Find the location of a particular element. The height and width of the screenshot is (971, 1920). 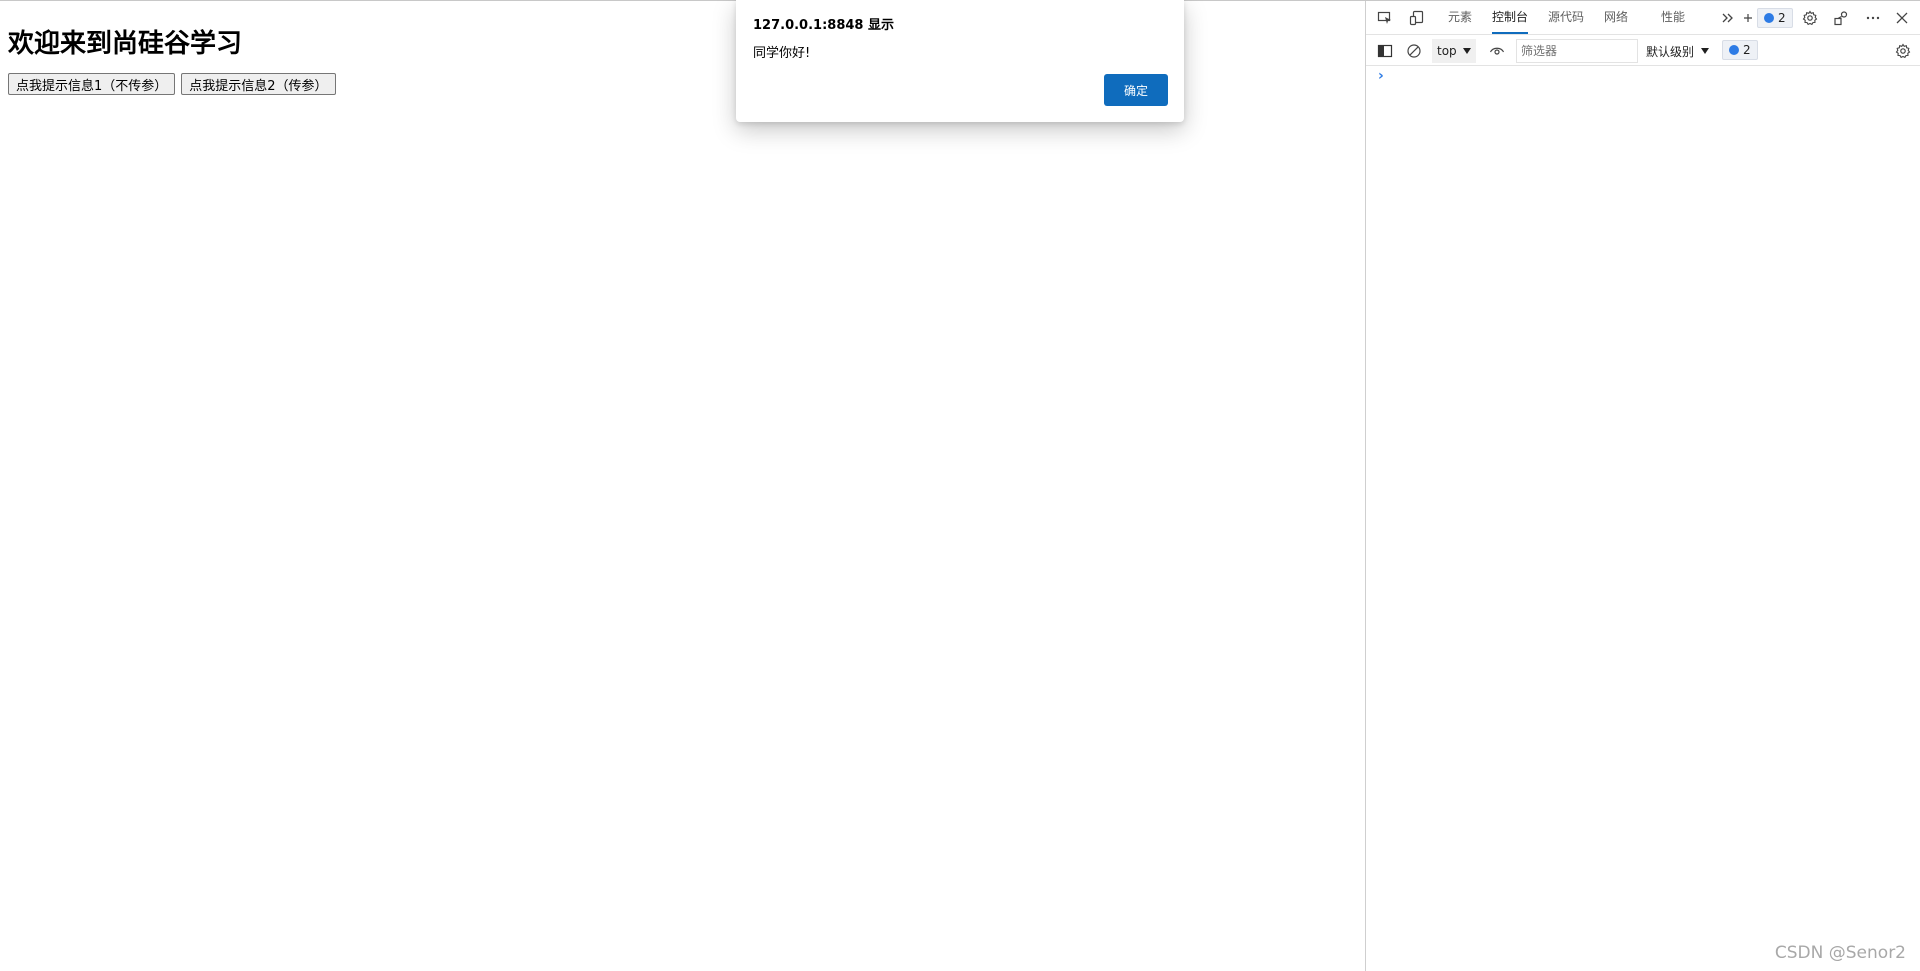

more-tabs-chevron-icon is located at coordinates (1728, 18).